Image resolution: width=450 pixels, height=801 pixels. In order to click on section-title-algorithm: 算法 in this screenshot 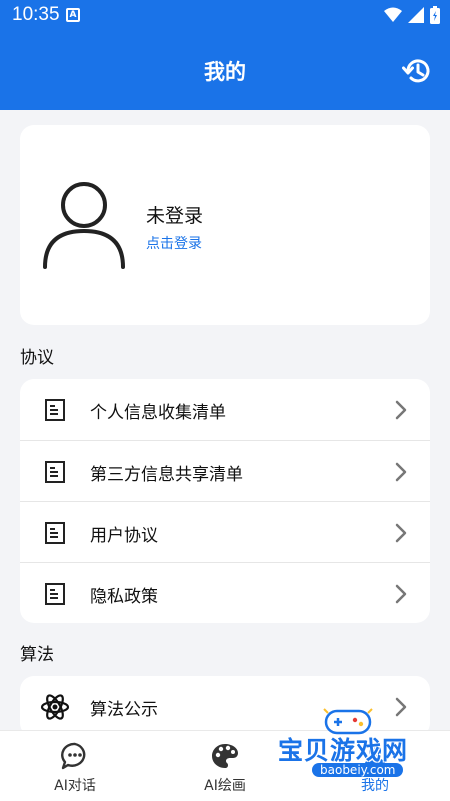, I will do `click(37, 655)`.